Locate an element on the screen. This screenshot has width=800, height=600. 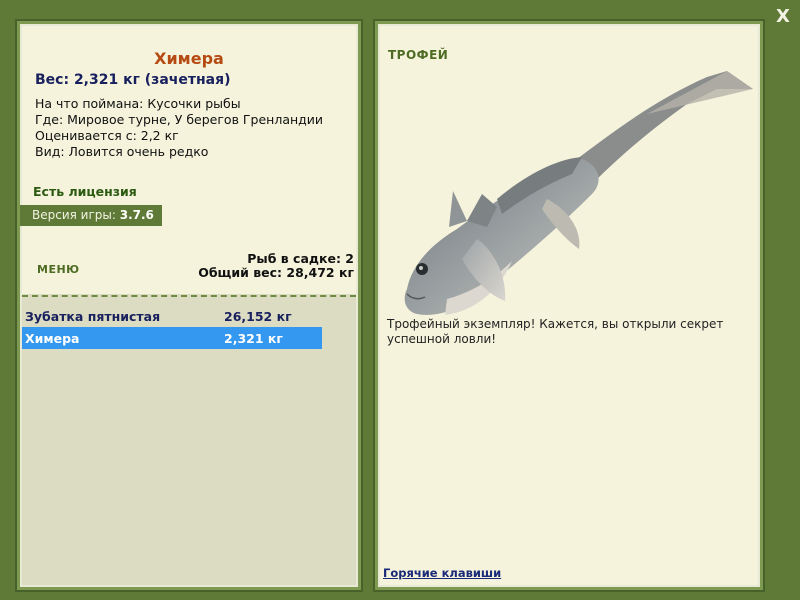
list-item-selected: Химера 2,321 кг is located at coordinates (172, 338).